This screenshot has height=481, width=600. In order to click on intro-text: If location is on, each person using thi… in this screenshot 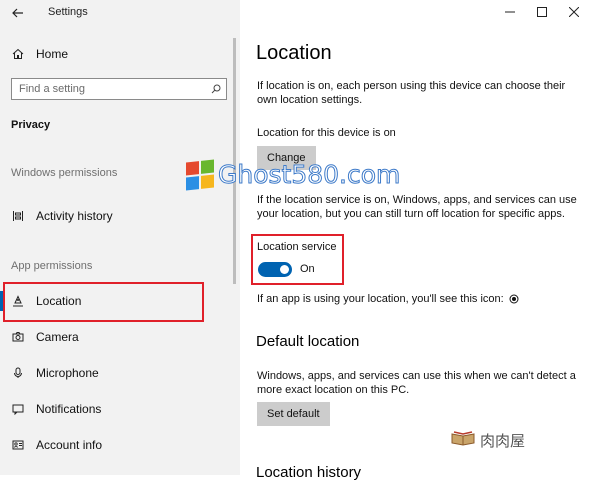, I will do `click(411, 93)`.